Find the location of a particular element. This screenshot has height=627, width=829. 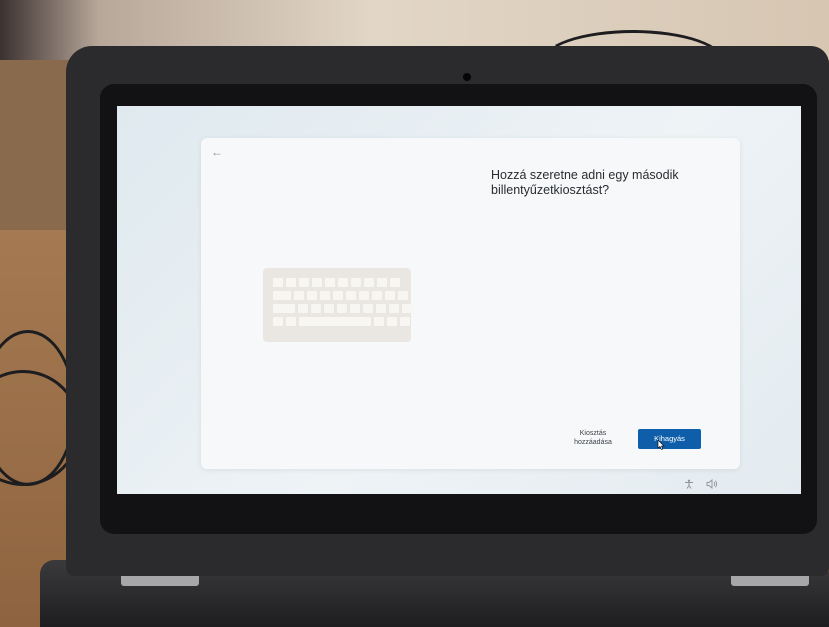

volume-icon is located at coordinates (712, 485).